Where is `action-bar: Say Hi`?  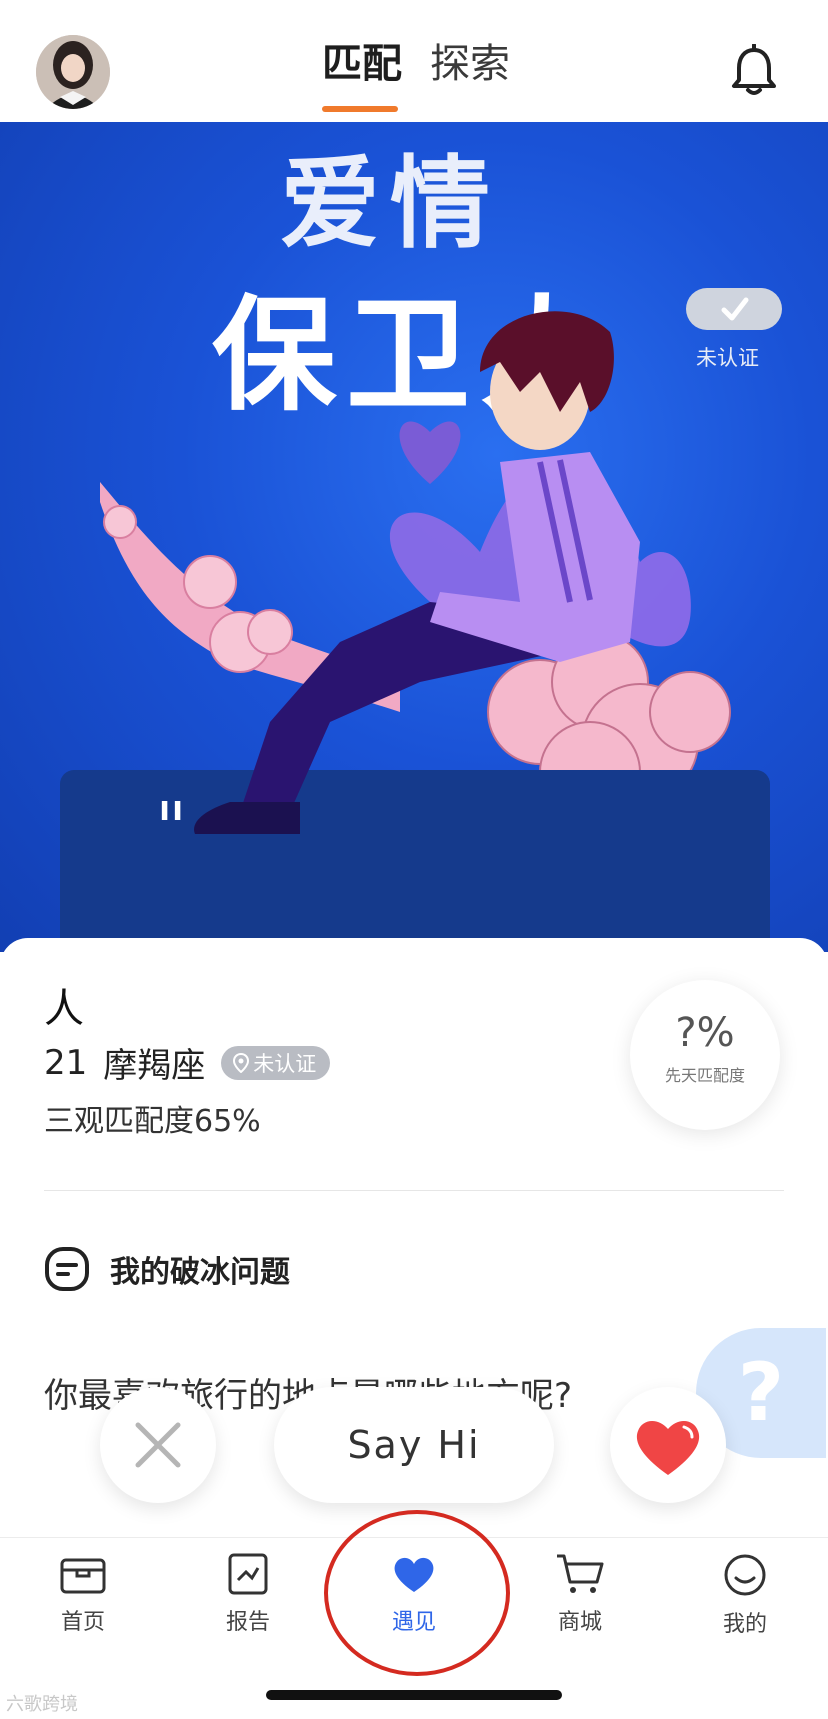 action-bar: Say Hi is located at coordinates (414, 1450).